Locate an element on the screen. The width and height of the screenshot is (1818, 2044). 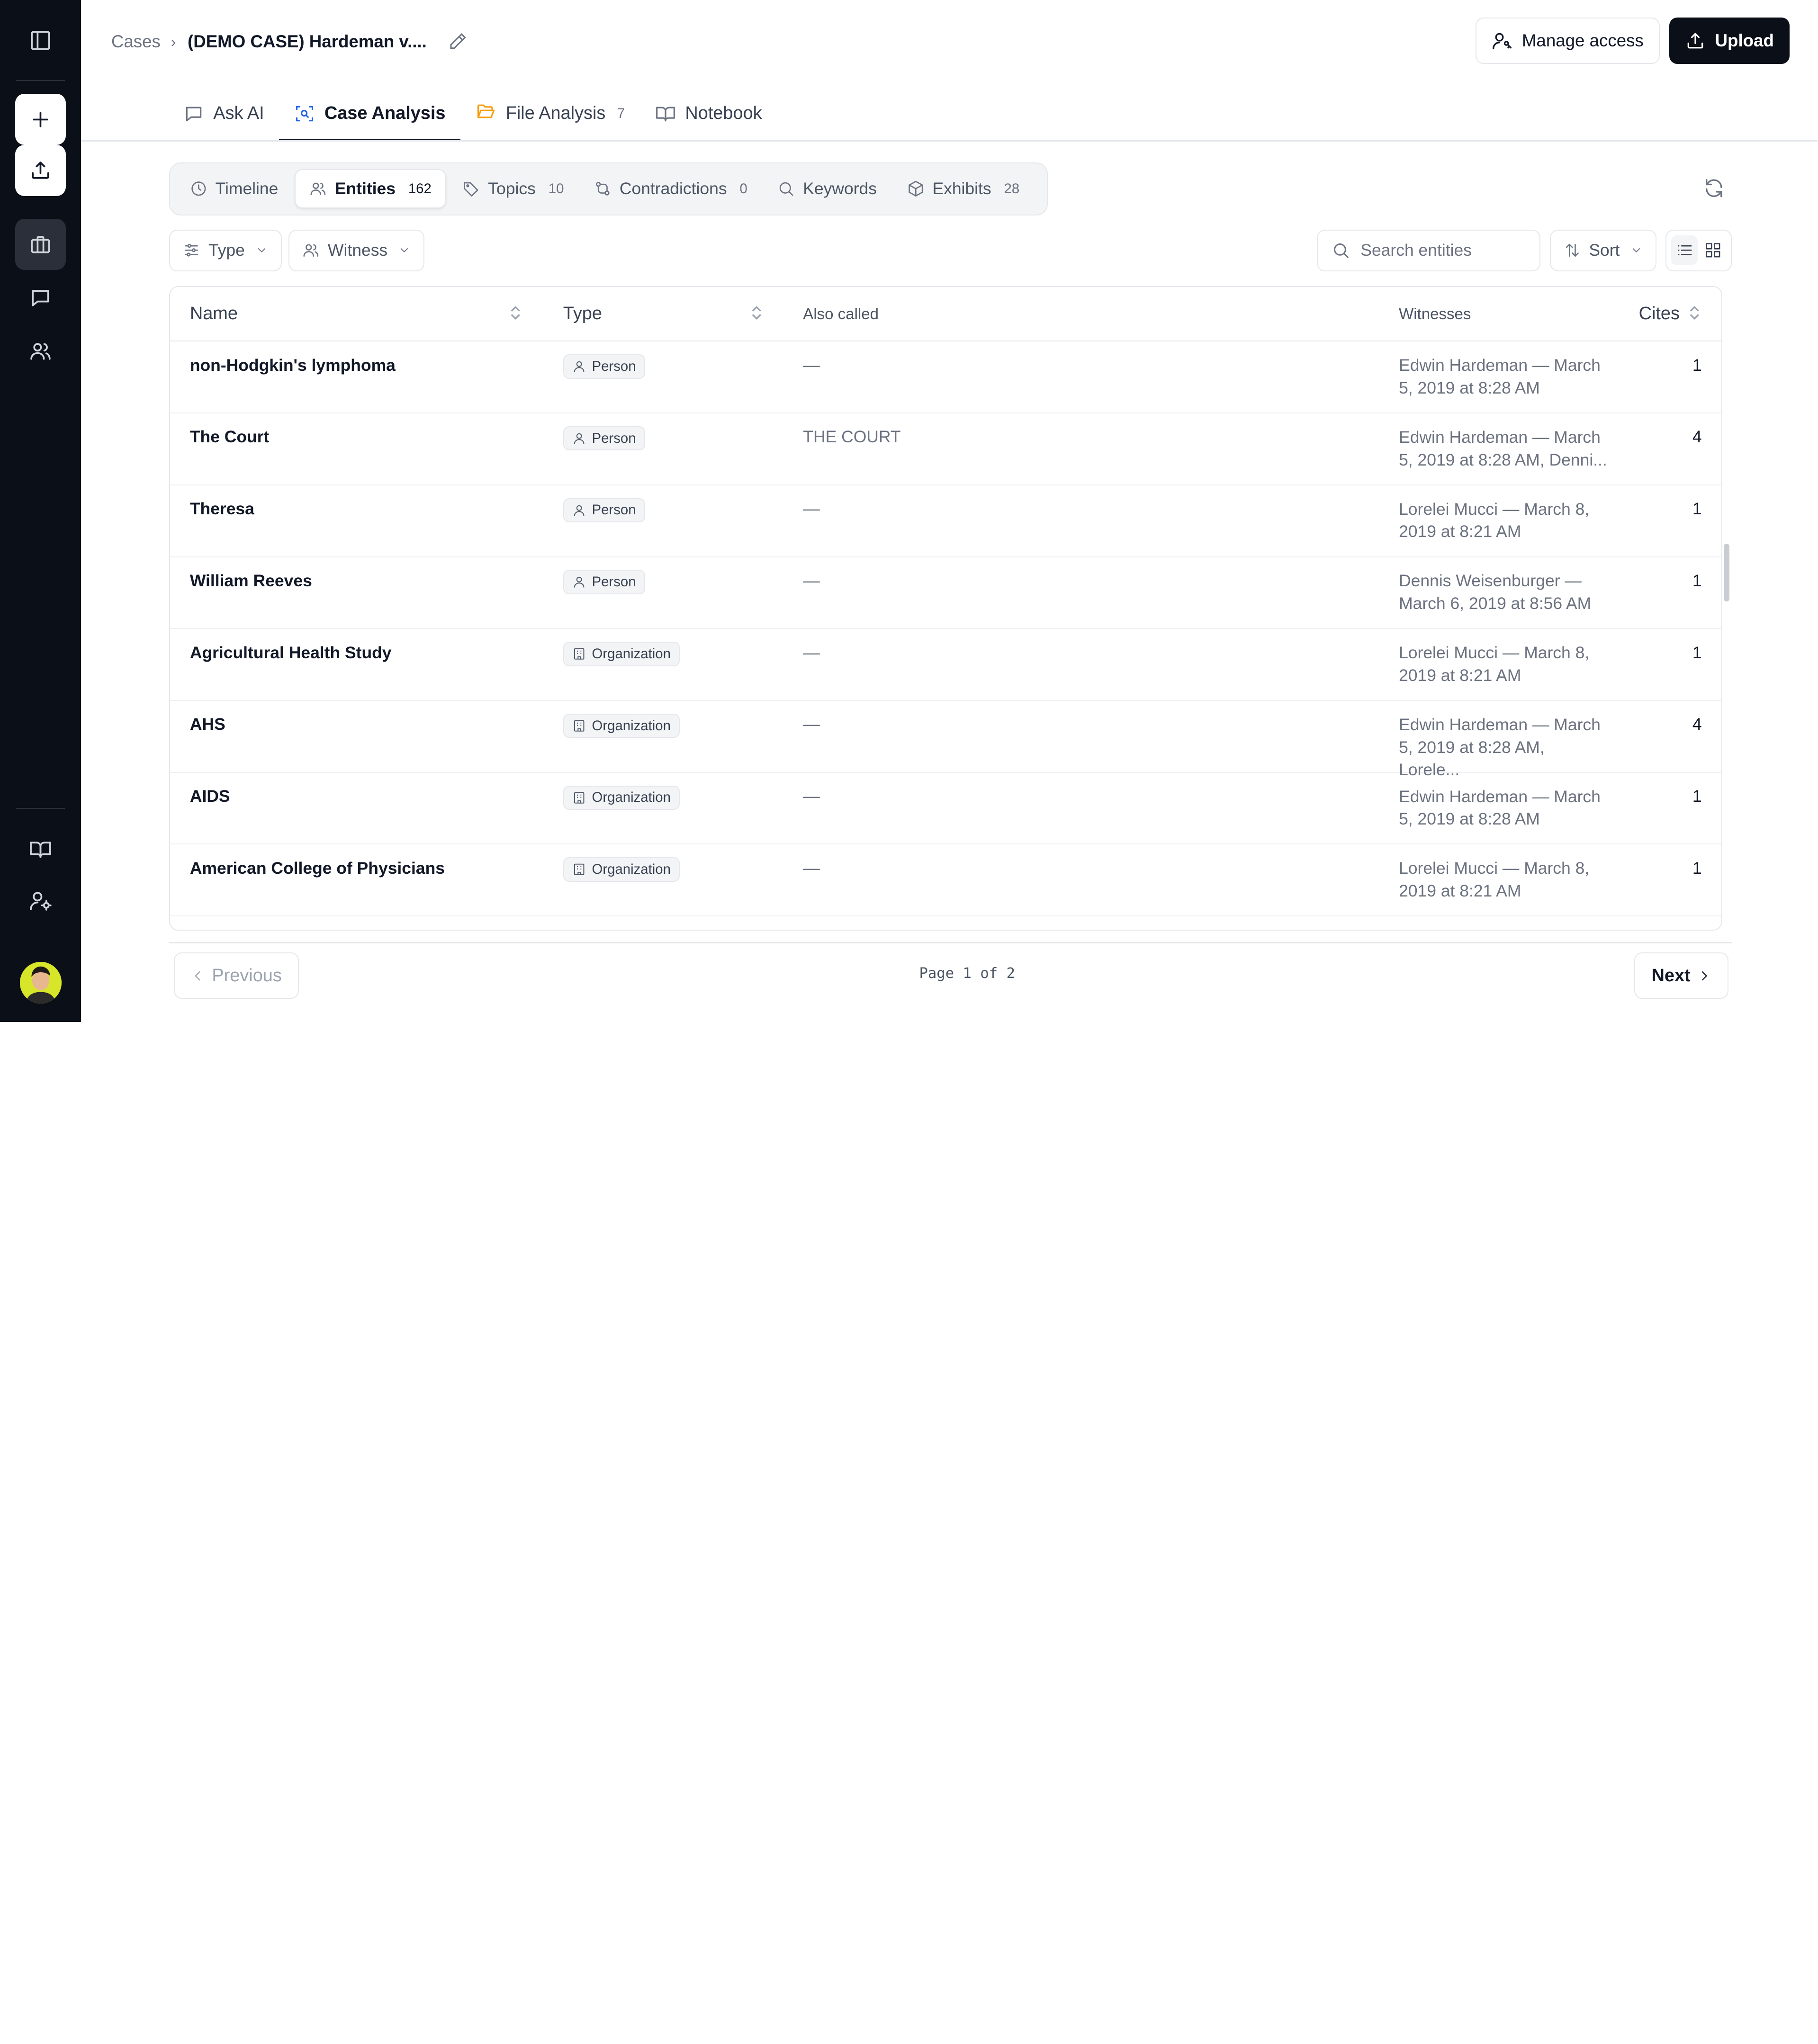
user-cog-icon is located at coordinates (41, 901).